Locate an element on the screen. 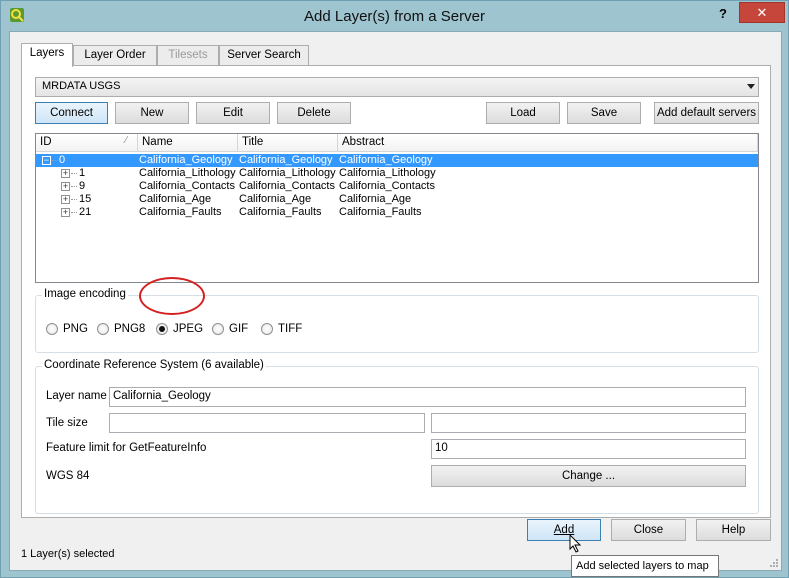 The image size is (789, 578). connect-button: Connect is located at coordinates (71, 113).